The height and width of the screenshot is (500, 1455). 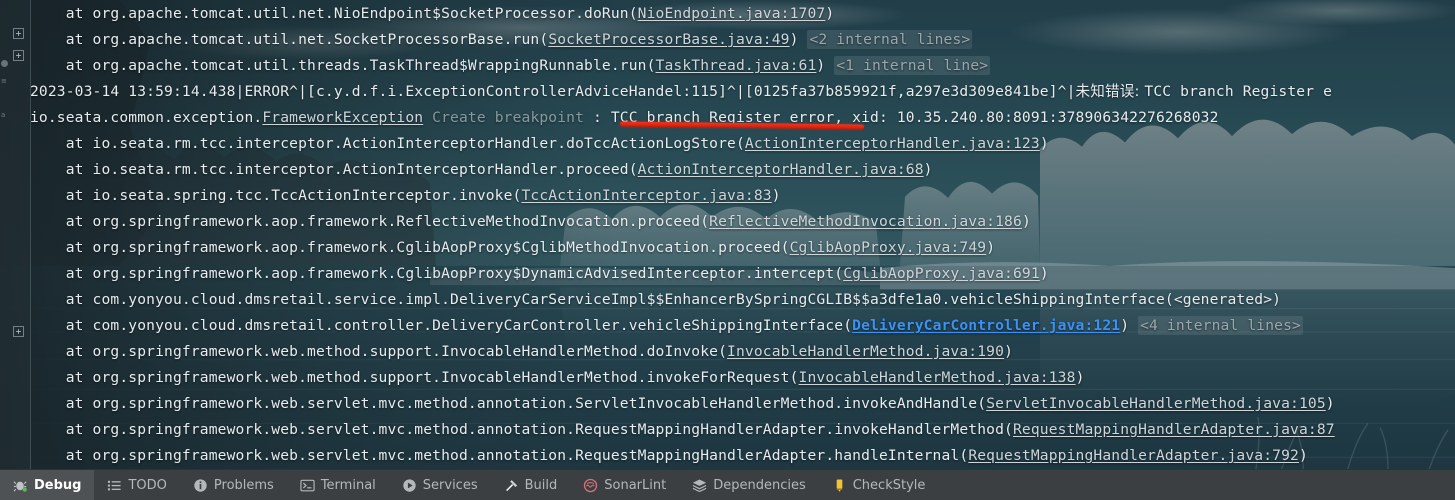 What do you see at coordinates (736, 65) in the screenshot?
I see `source-link: TaskThread.java:61` at bounding box center [736, 65].